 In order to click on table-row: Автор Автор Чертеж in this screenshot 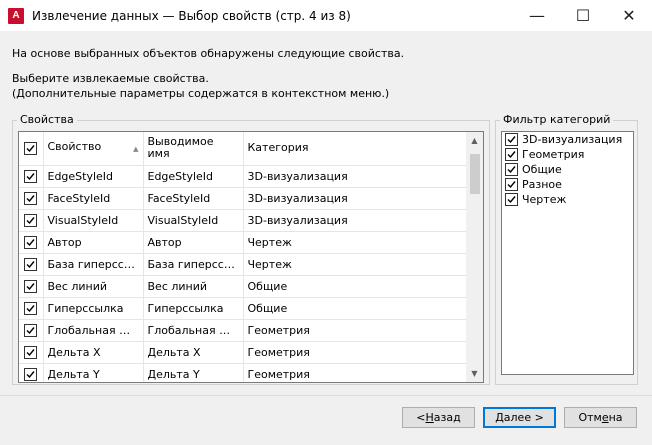, I will do `click(243, 242)`.